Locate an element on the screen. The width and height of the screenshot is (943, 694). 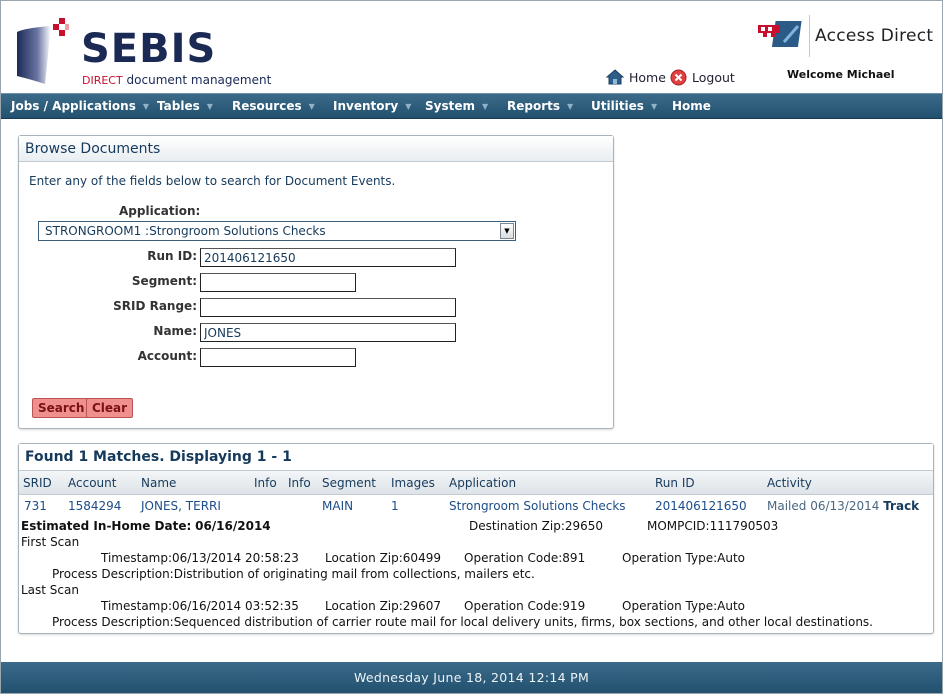
logout-link: Logout is located at coordinates (702, 77).